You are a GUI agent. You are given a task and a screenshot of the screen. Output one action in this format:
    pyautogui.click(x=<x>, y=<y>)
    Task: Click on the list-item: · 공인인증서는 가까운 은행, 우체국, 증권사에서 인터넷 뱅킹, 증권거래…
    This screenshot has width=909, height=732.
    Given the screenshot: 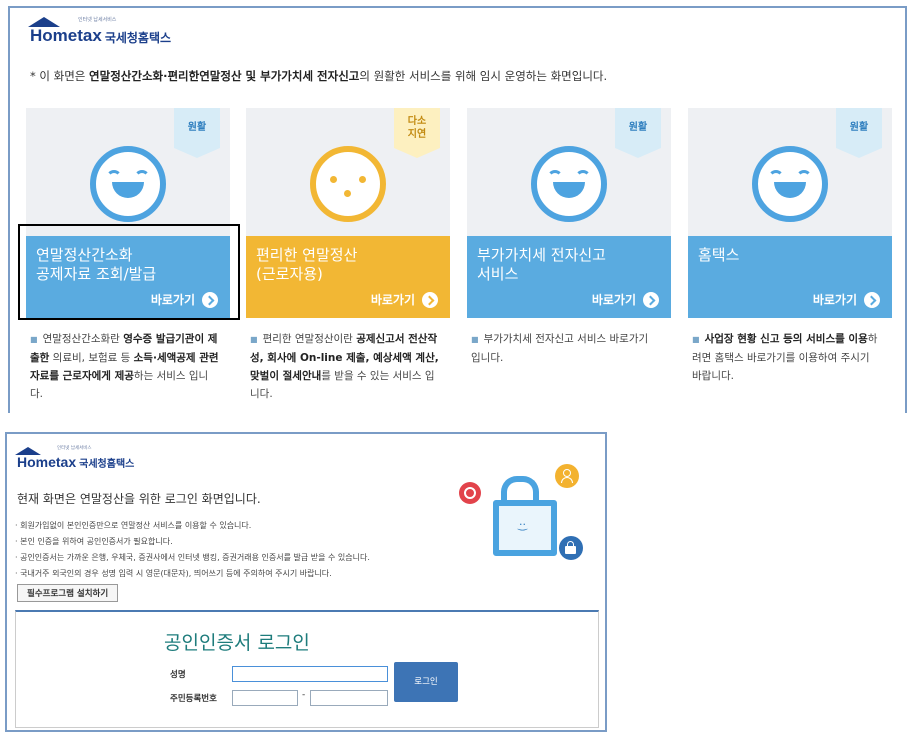 What is the action you would take?
    pyautogui.click(x=192, y=557)
    